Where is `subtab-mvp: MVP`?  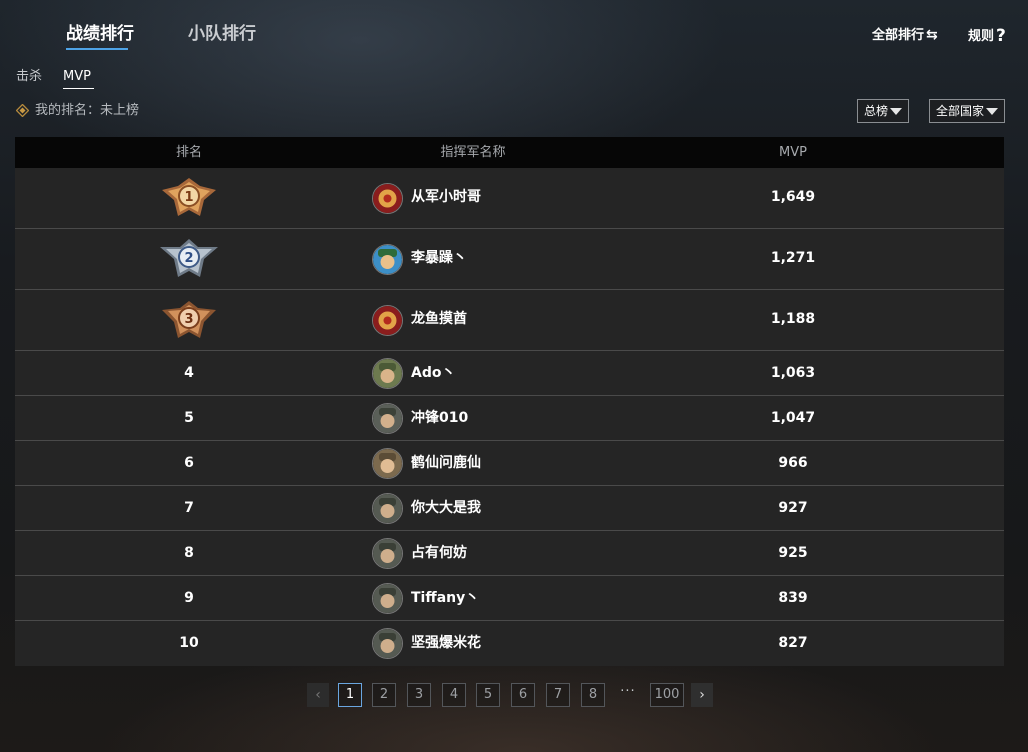 subtab-mvp: MVP is located at coordinates (77, 77).